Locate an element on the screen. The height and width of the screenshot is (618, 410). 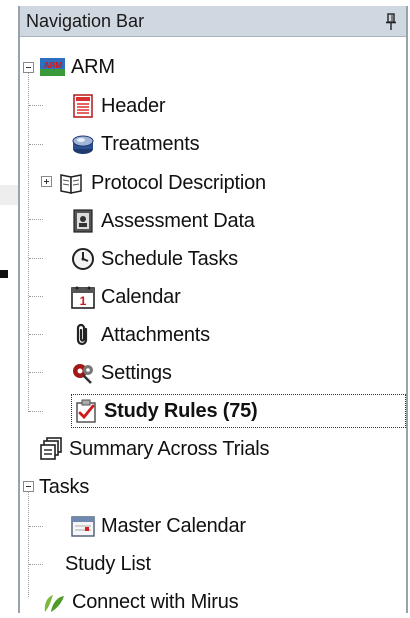
tree-node-arm: ARM ARM is located at coordinates (77, 67).